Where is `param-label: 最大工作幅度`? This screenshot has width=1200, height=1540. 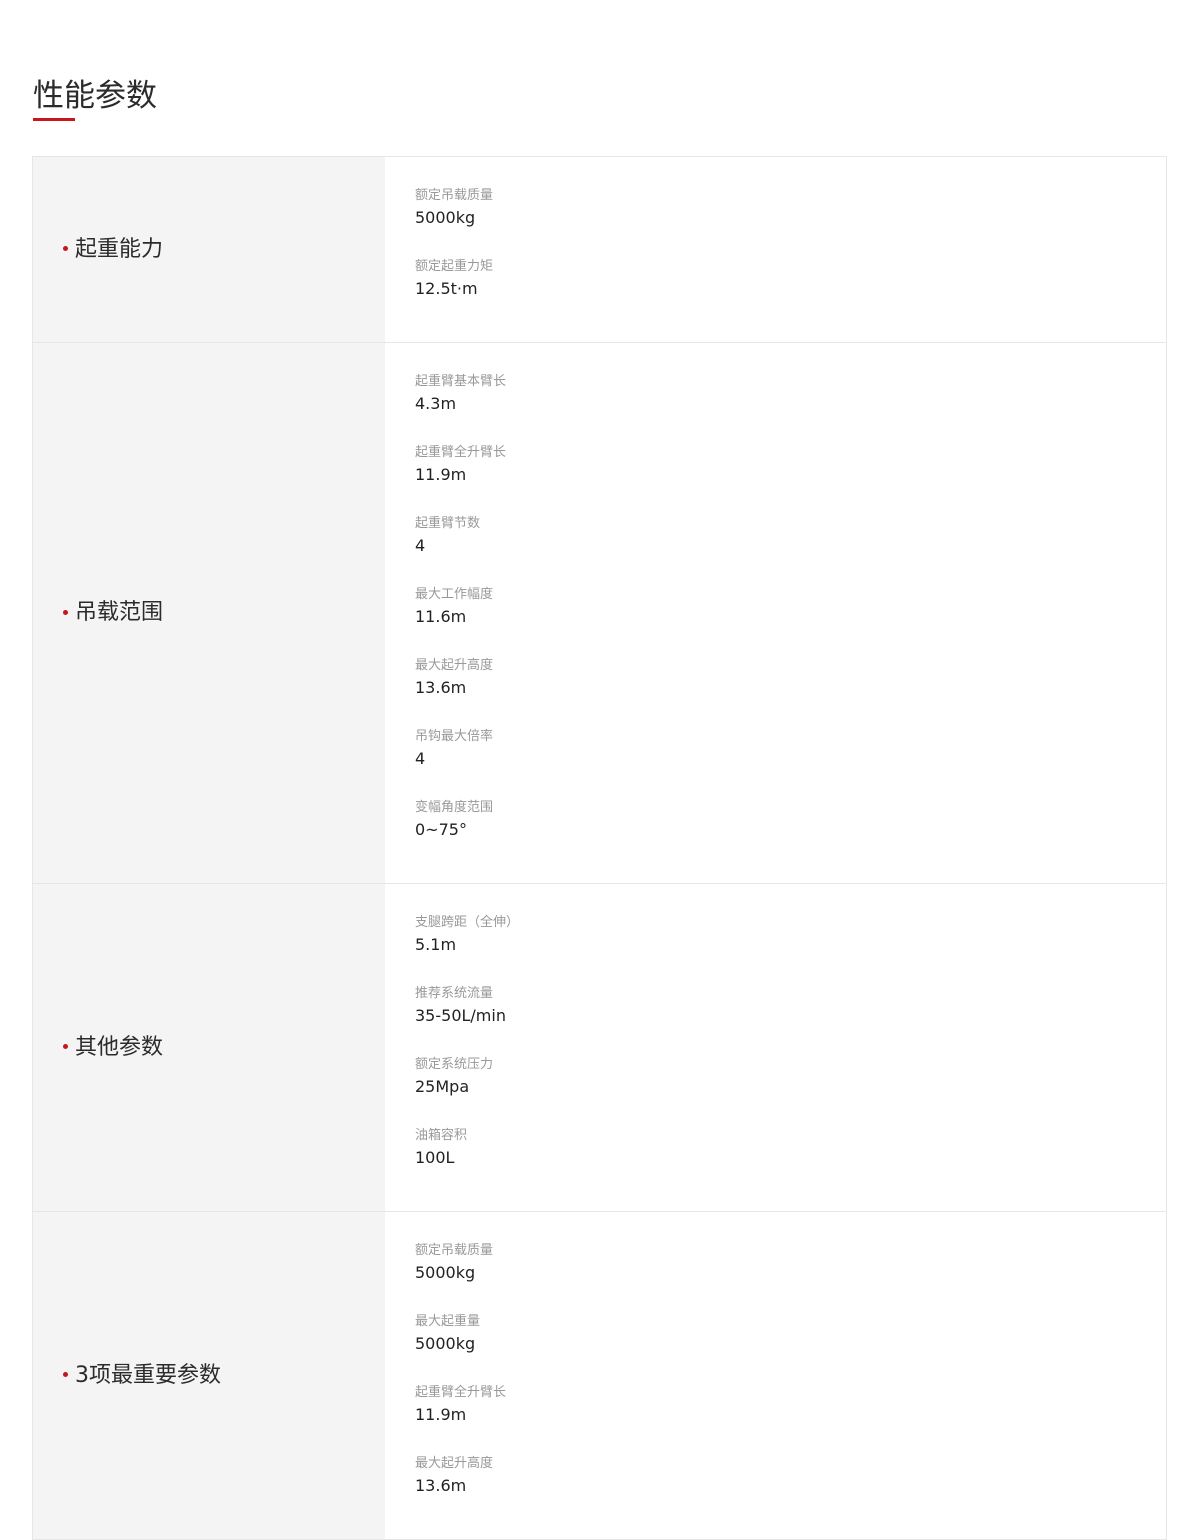
param-label: 最大工作幅度 is located at coordinates (454, 594).